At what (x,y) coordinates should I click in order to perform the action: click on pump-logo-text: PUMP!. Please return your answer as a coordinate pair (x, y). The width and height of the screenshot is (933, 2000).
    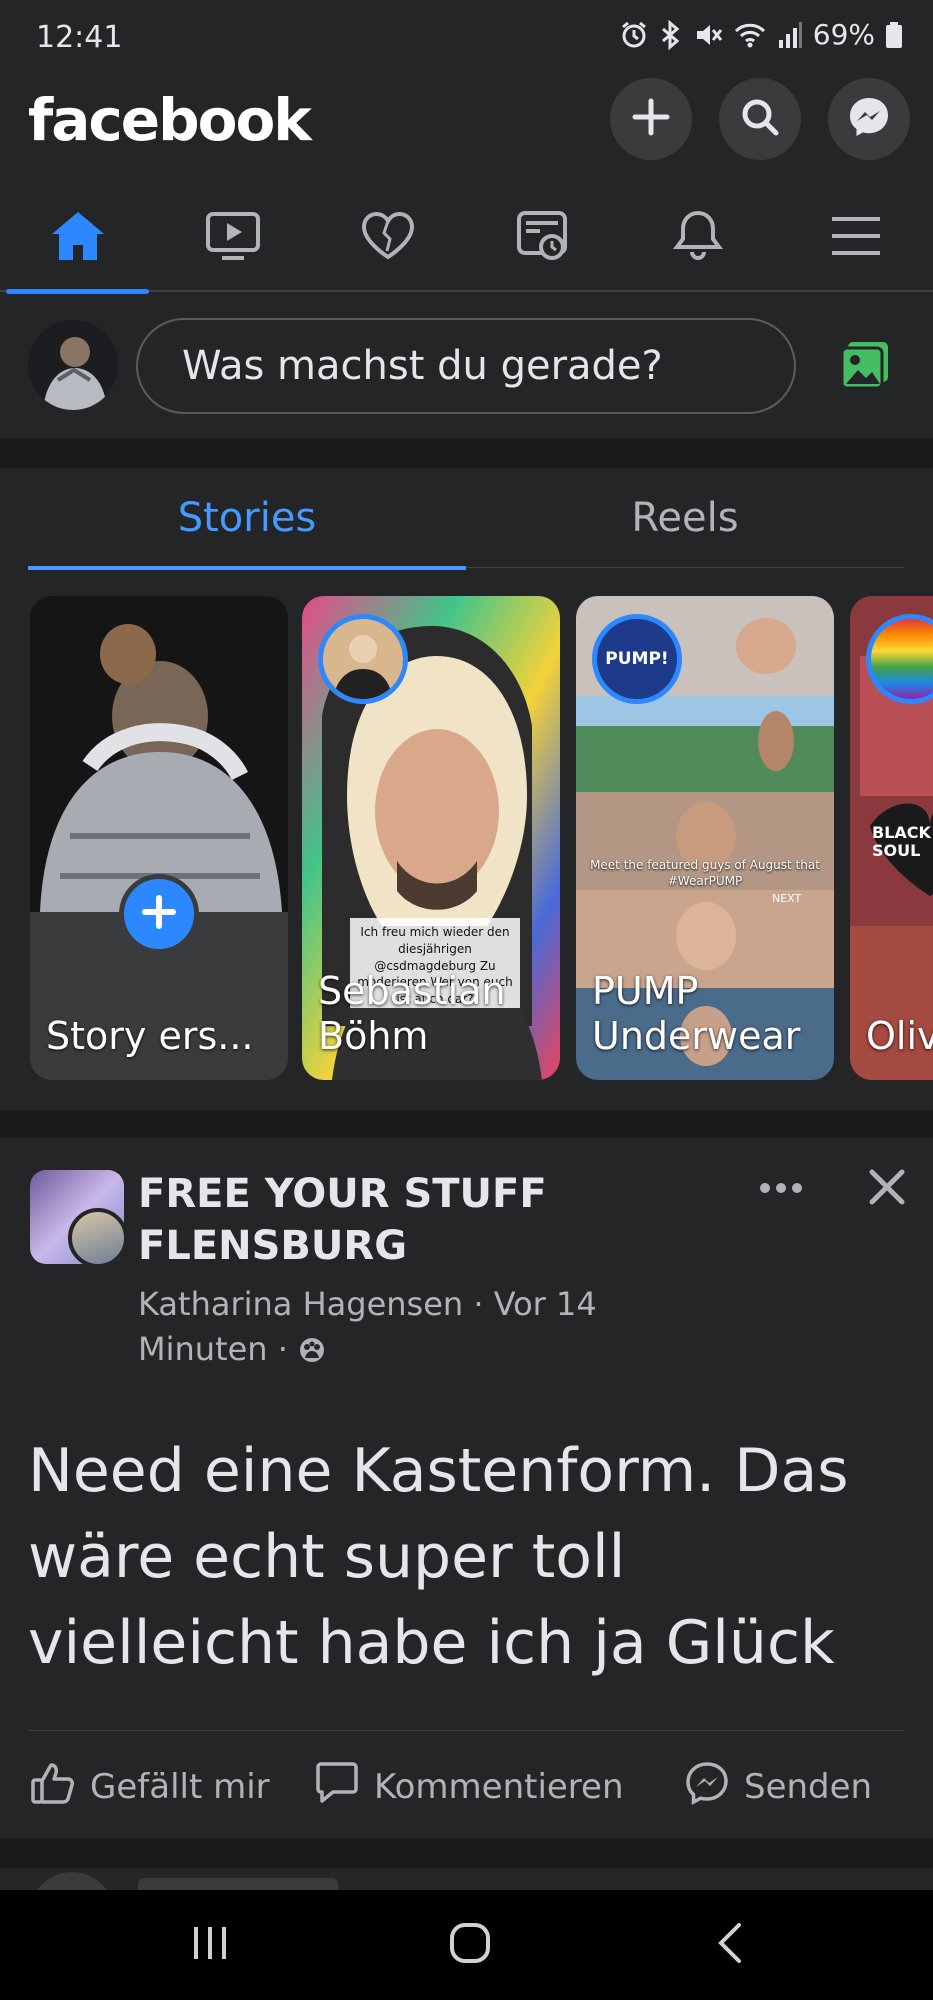
    Looking at the image, I should click on (637, 659).